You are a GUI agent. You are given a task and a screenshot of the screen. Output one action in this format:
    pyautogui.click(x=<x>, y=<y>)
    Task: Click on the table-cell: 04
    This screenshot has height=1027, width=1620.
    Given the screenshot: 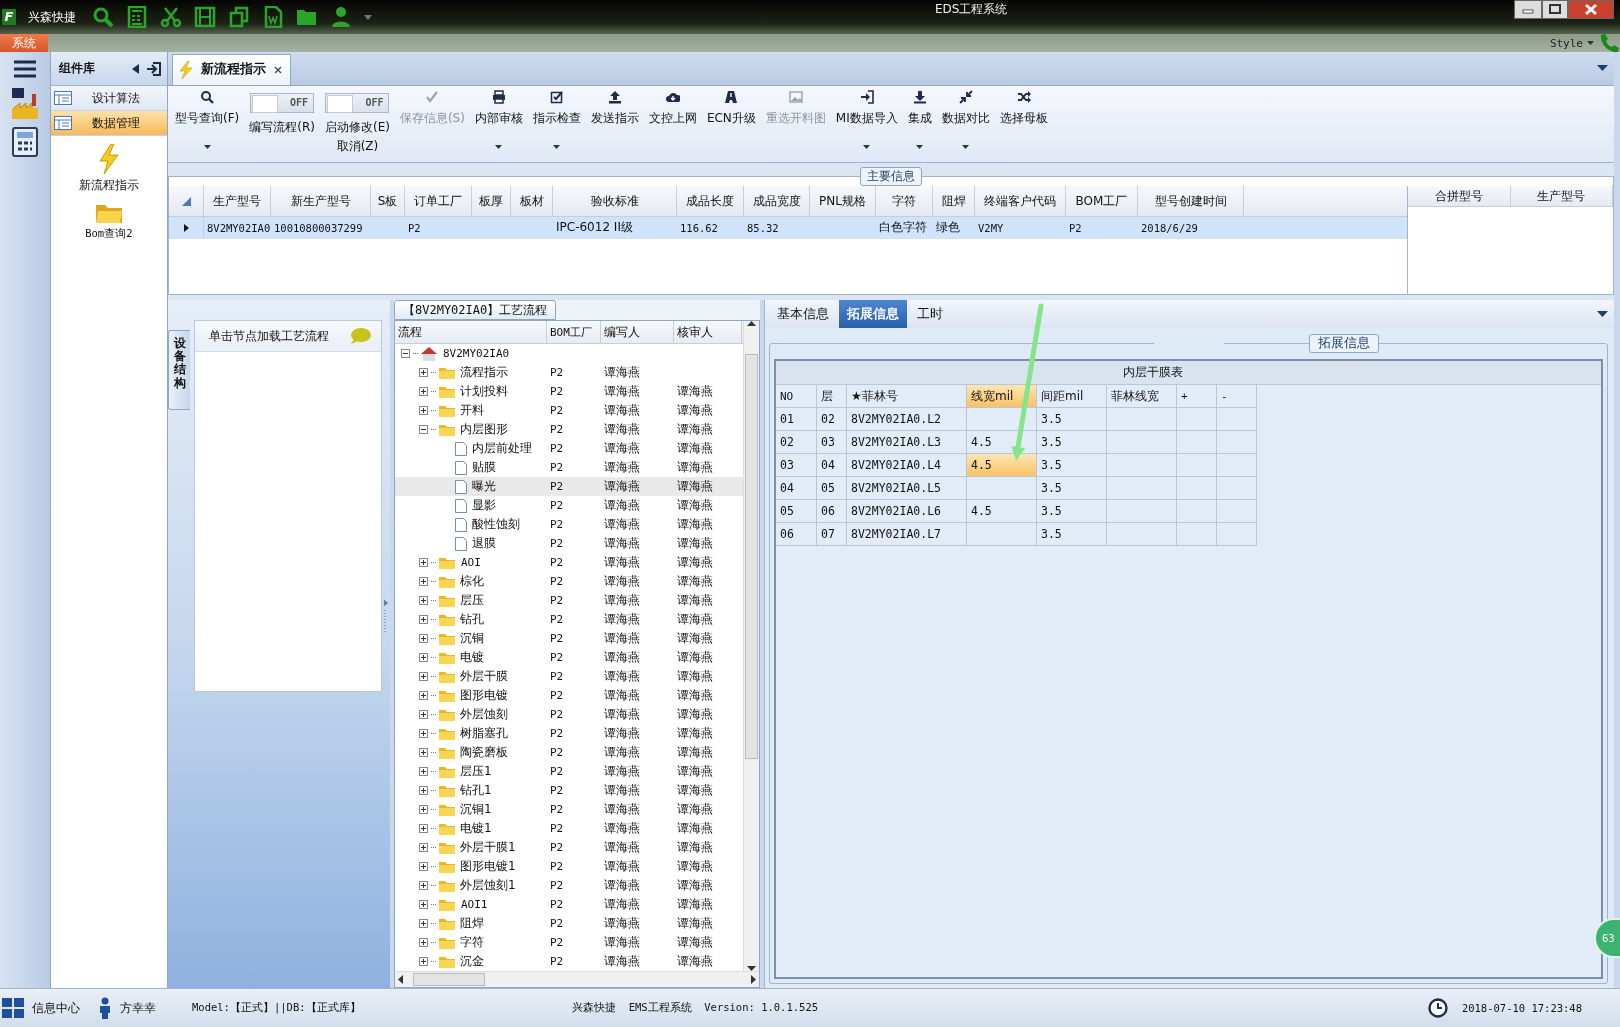 What is the action you would take?
    pyautogui.click(x=796, y=488)
    